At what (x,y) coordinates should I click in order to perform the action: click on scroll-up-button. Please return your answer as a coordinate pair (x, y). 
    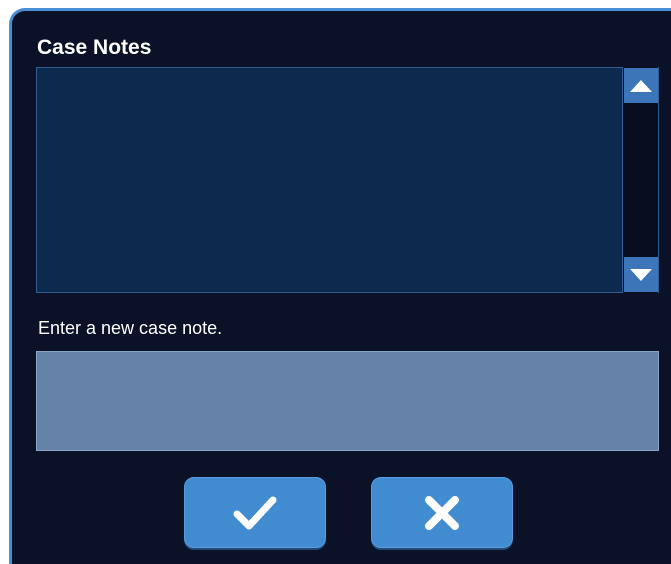
    Looking at the image, I should click on (641, 85).